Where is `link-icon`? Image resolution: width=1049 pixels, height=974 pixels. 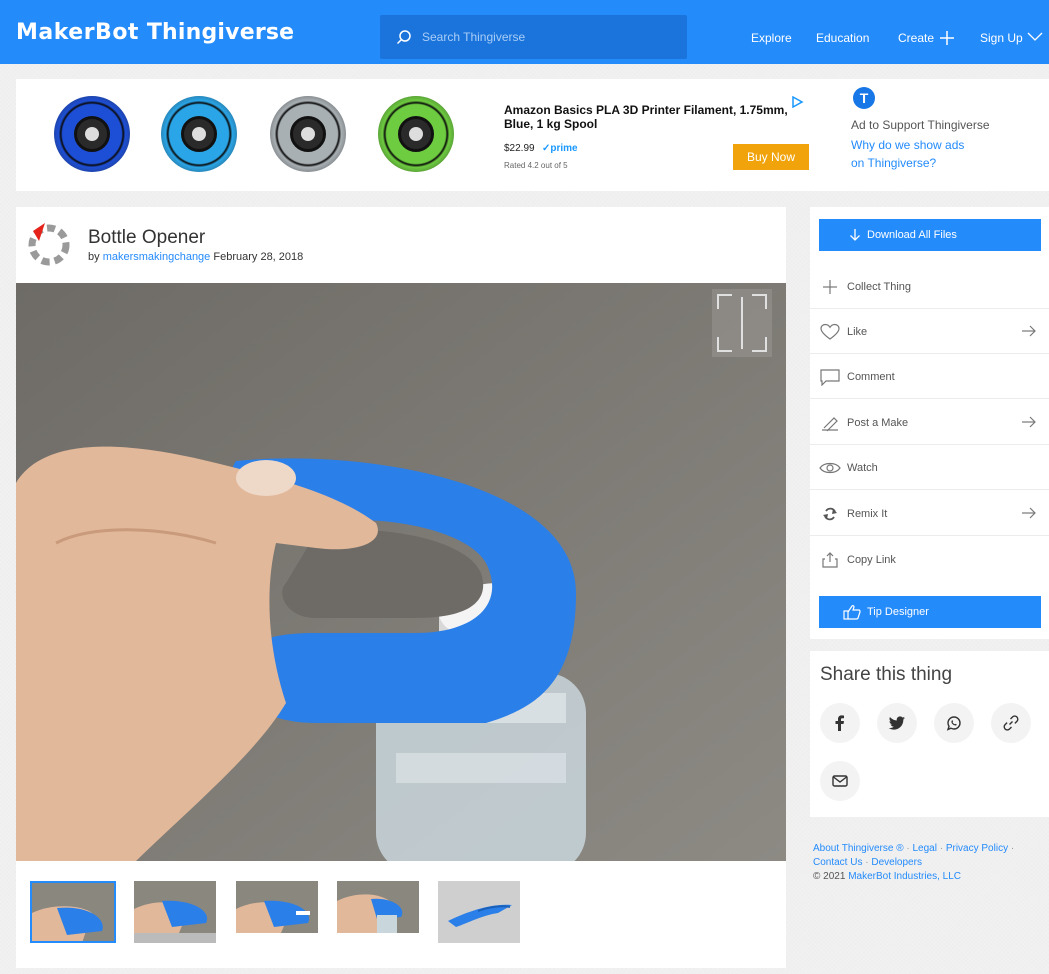
link-icon is located at coordinates (1011, 723).